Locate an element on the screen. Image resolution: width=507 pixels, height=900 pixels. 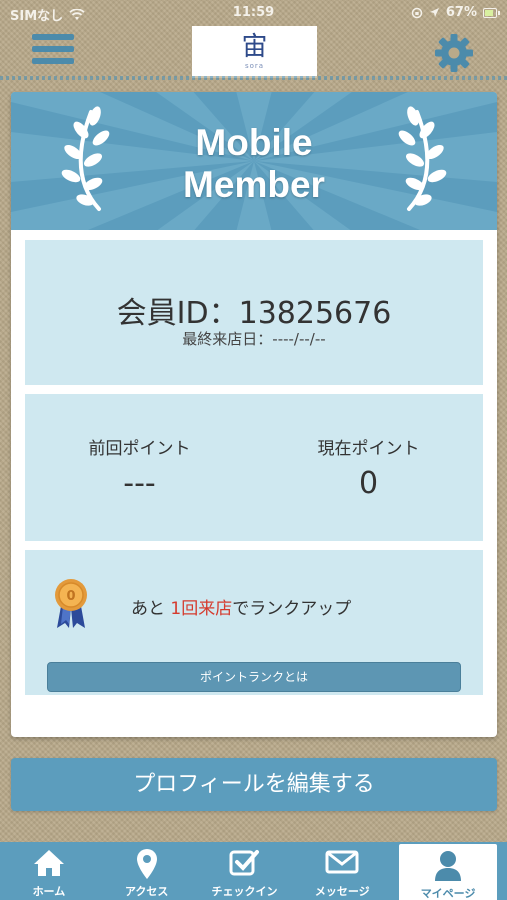
banner-title: Mobile Member is located at coordinates (254, 164).